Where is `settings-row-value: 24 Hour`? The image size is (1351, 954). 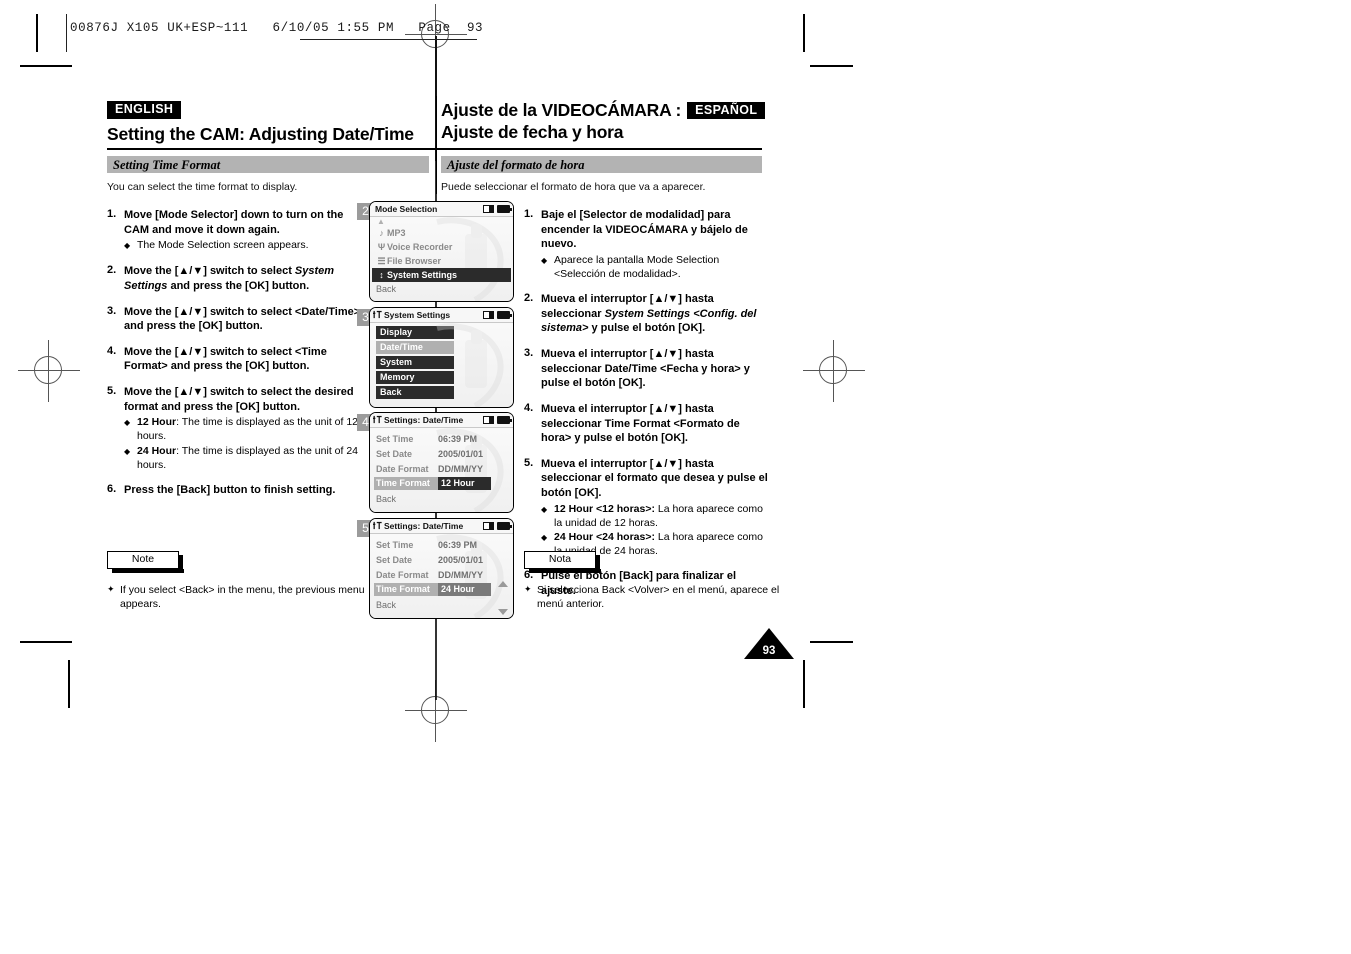
settings-row-value: 24 Hour is located at coordinates (464, 589).